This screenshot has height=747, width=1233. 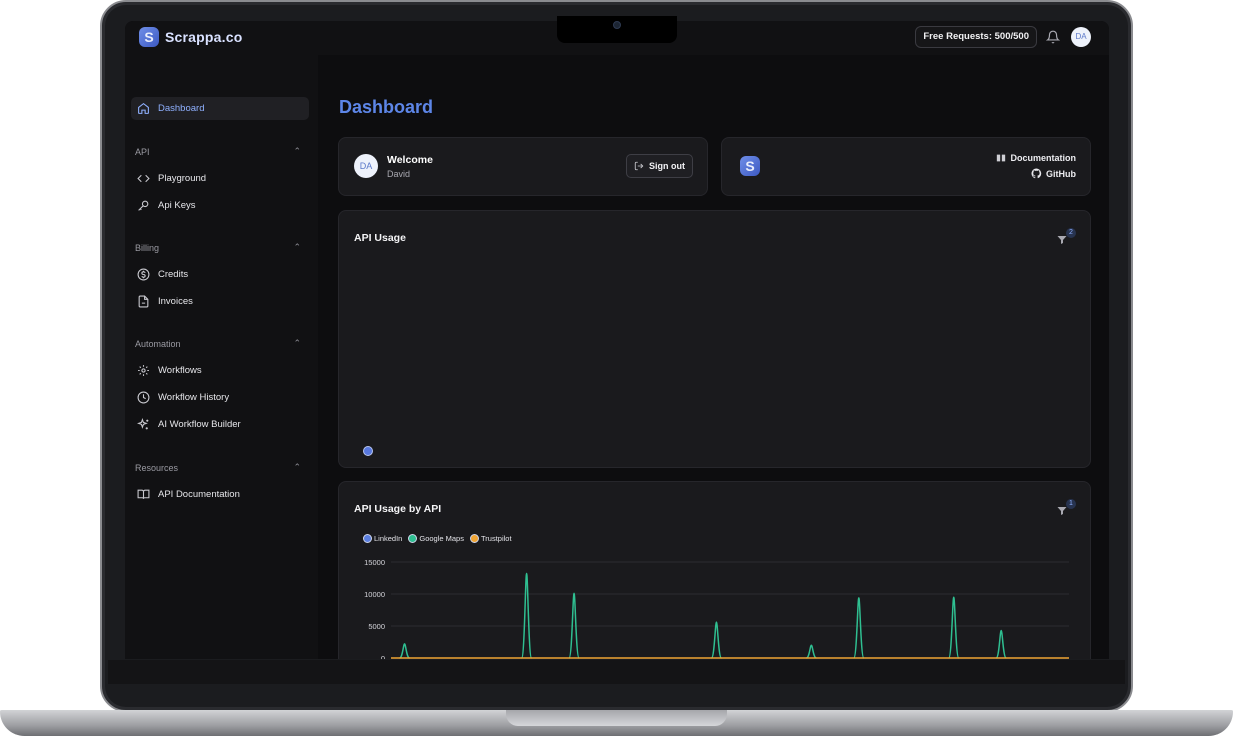 I want to click on section-label: Billing, so click(x=147, y=247).